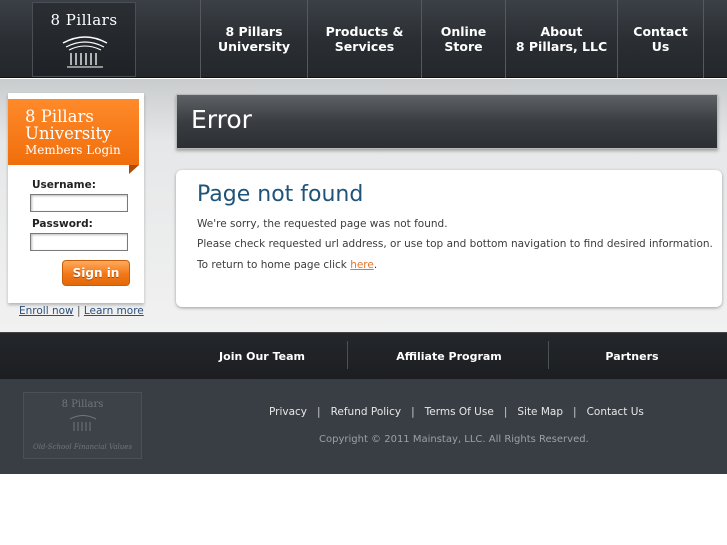 This screenshot has height=545, width=727. Describe the element at coordinates (96, 273) in the screenshot. I see `sign-in-button: Sign in` at that location.